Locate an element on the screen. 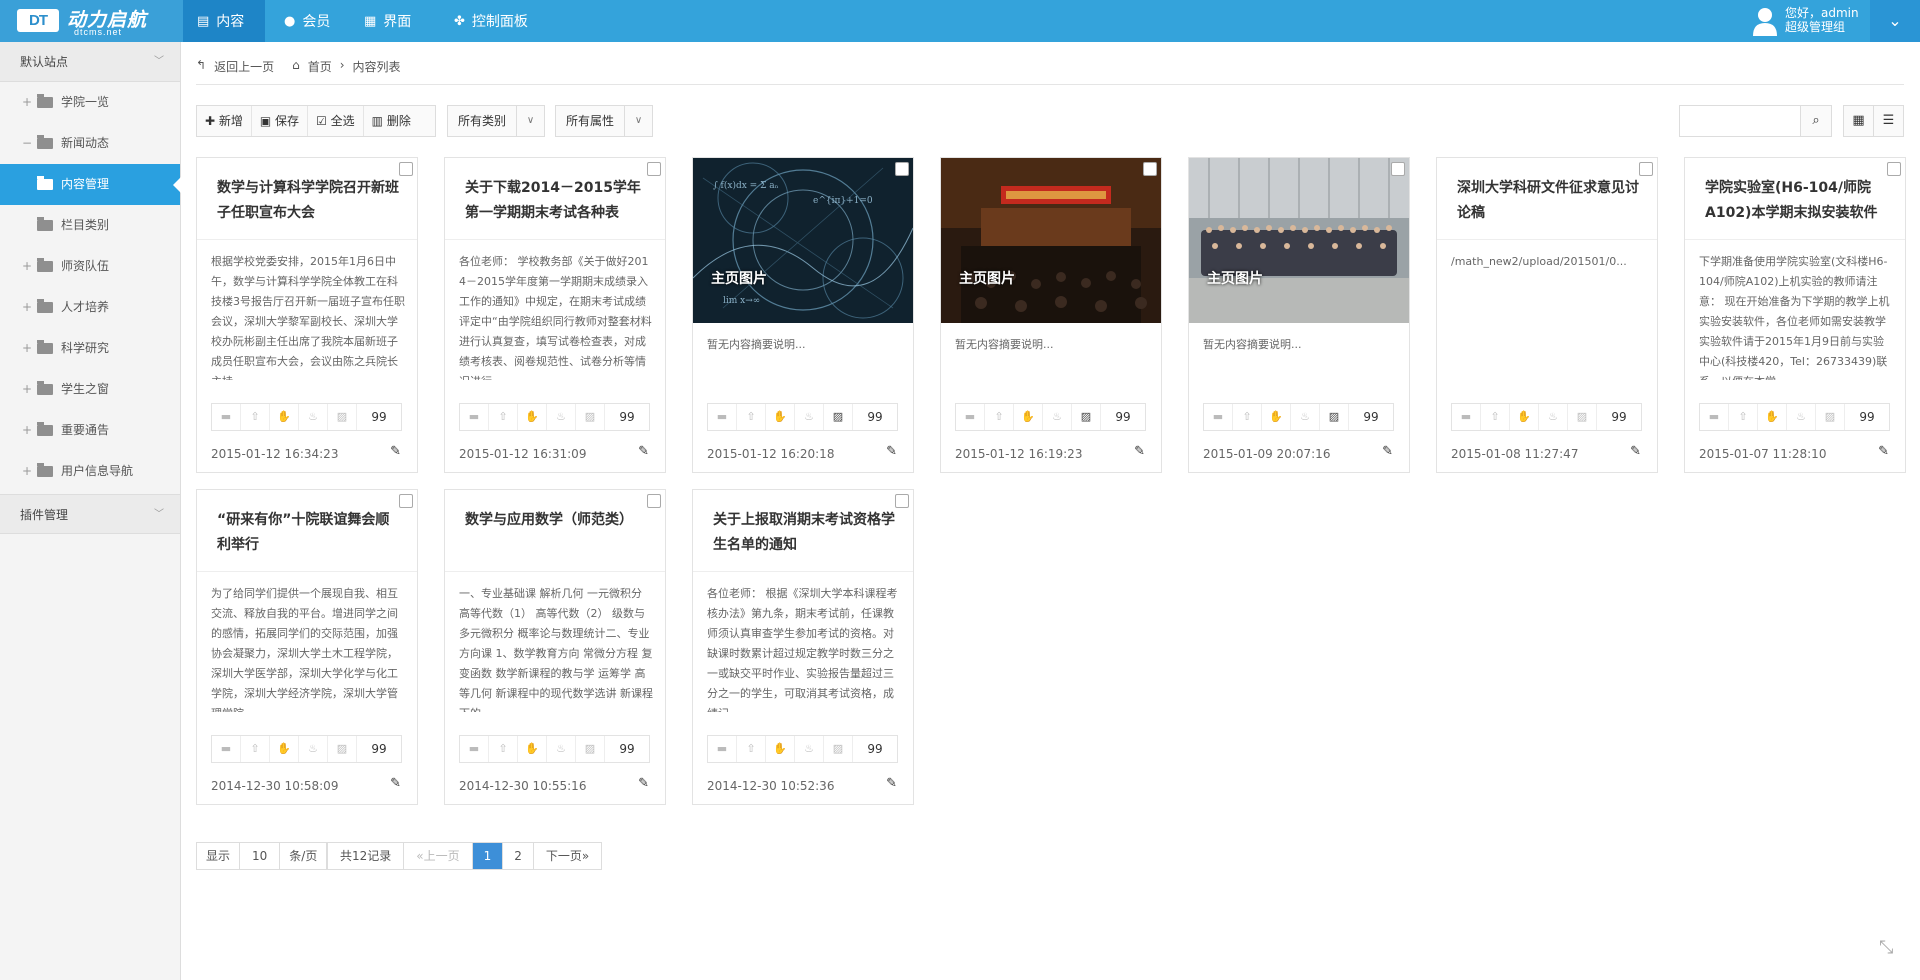 This screenshot has width=1920, height=980. save-button: ▣ 保存 is located at coordinates (280, 121).